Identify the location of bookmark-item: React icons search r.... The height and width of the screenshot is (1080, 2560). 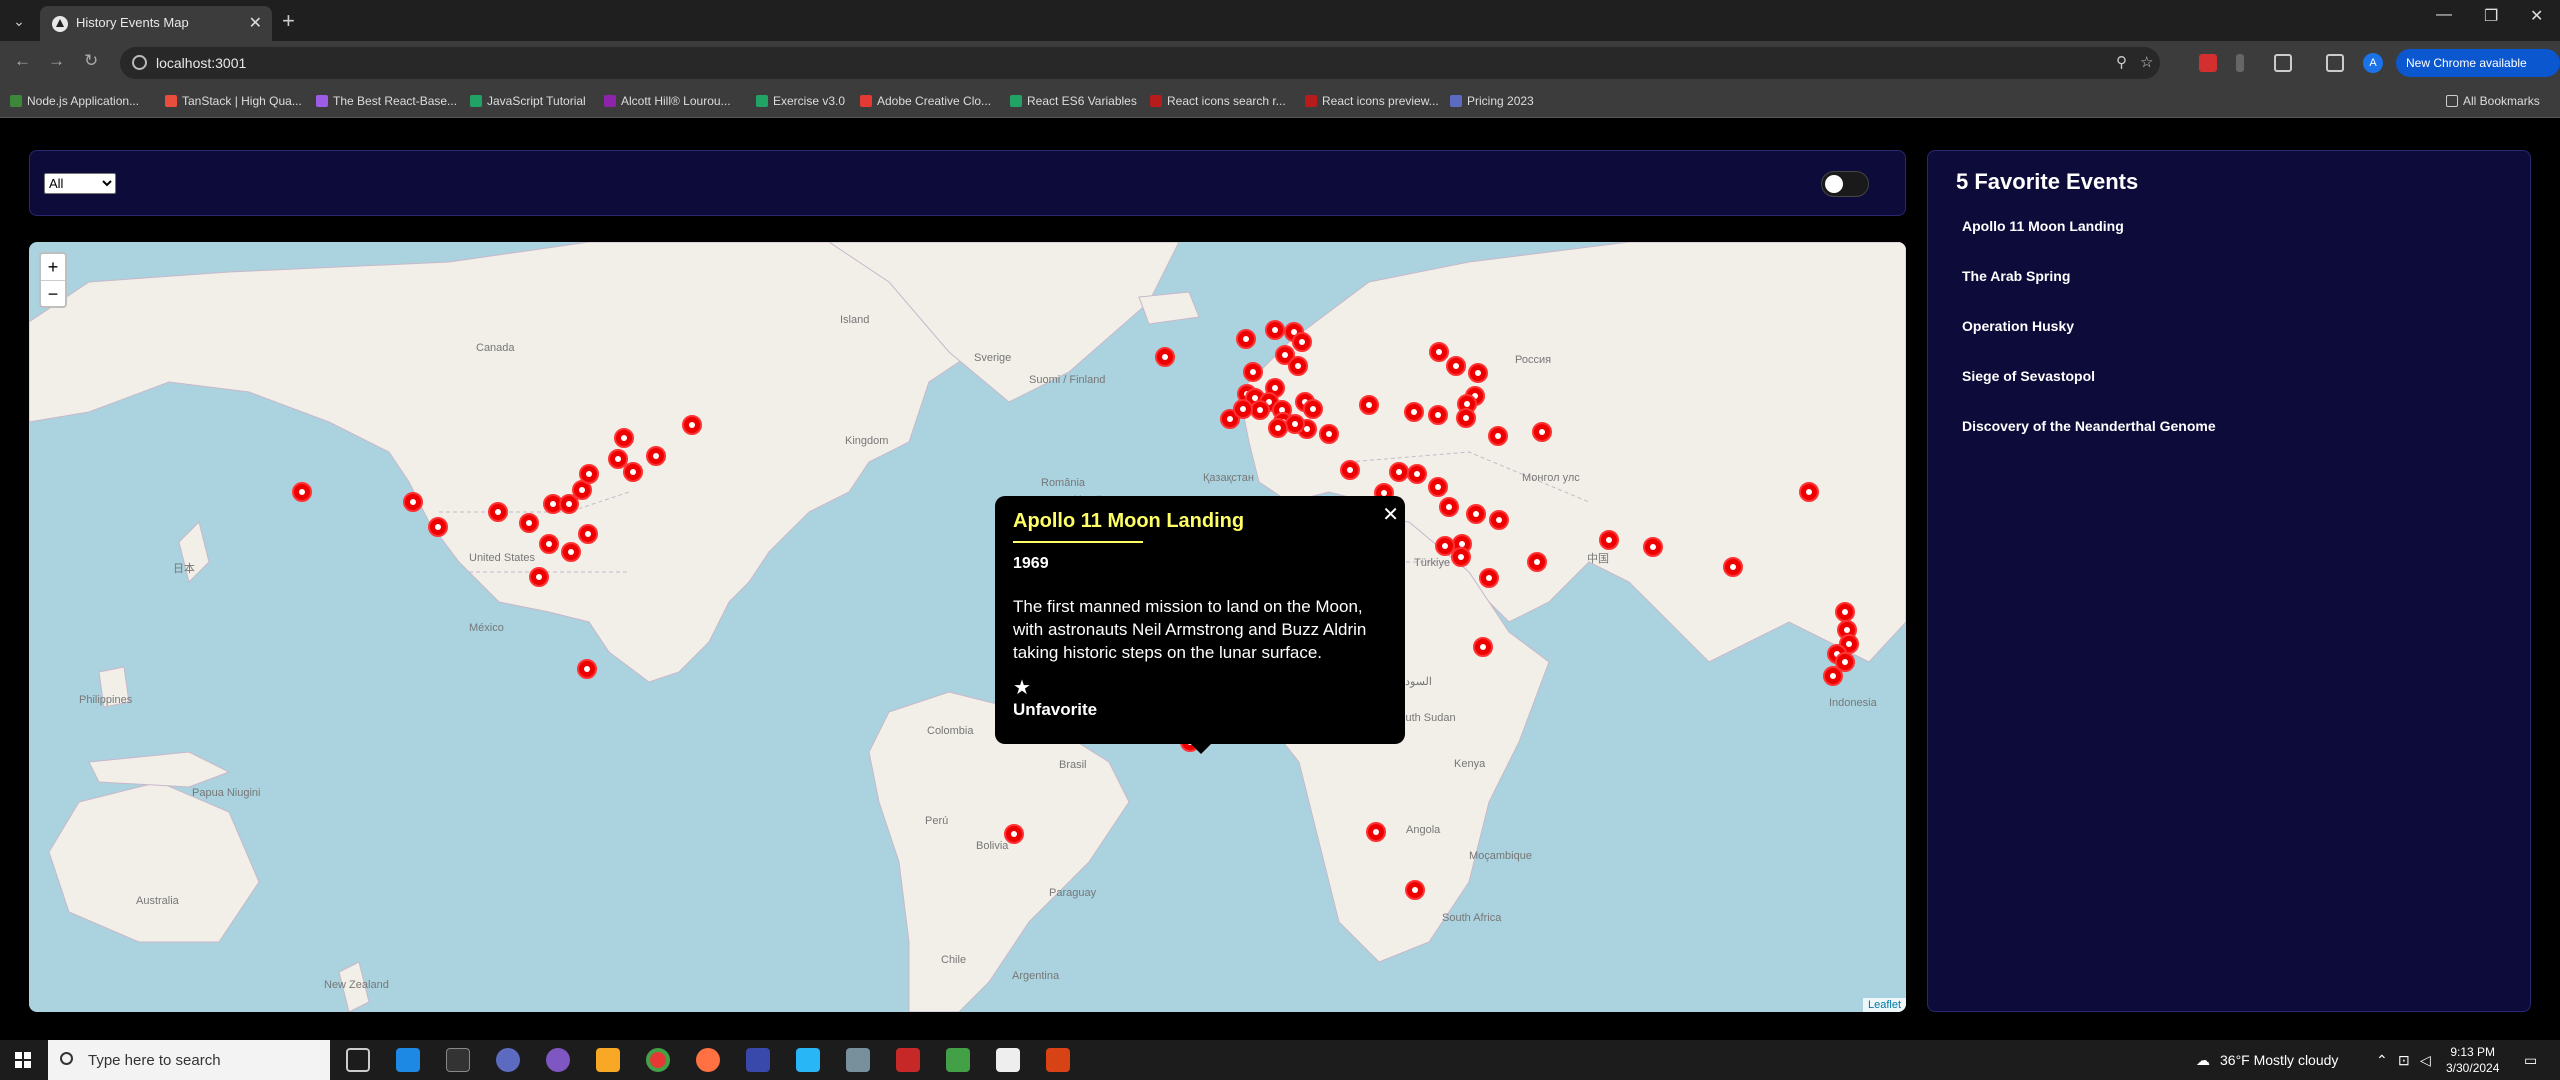
(1218, 101).